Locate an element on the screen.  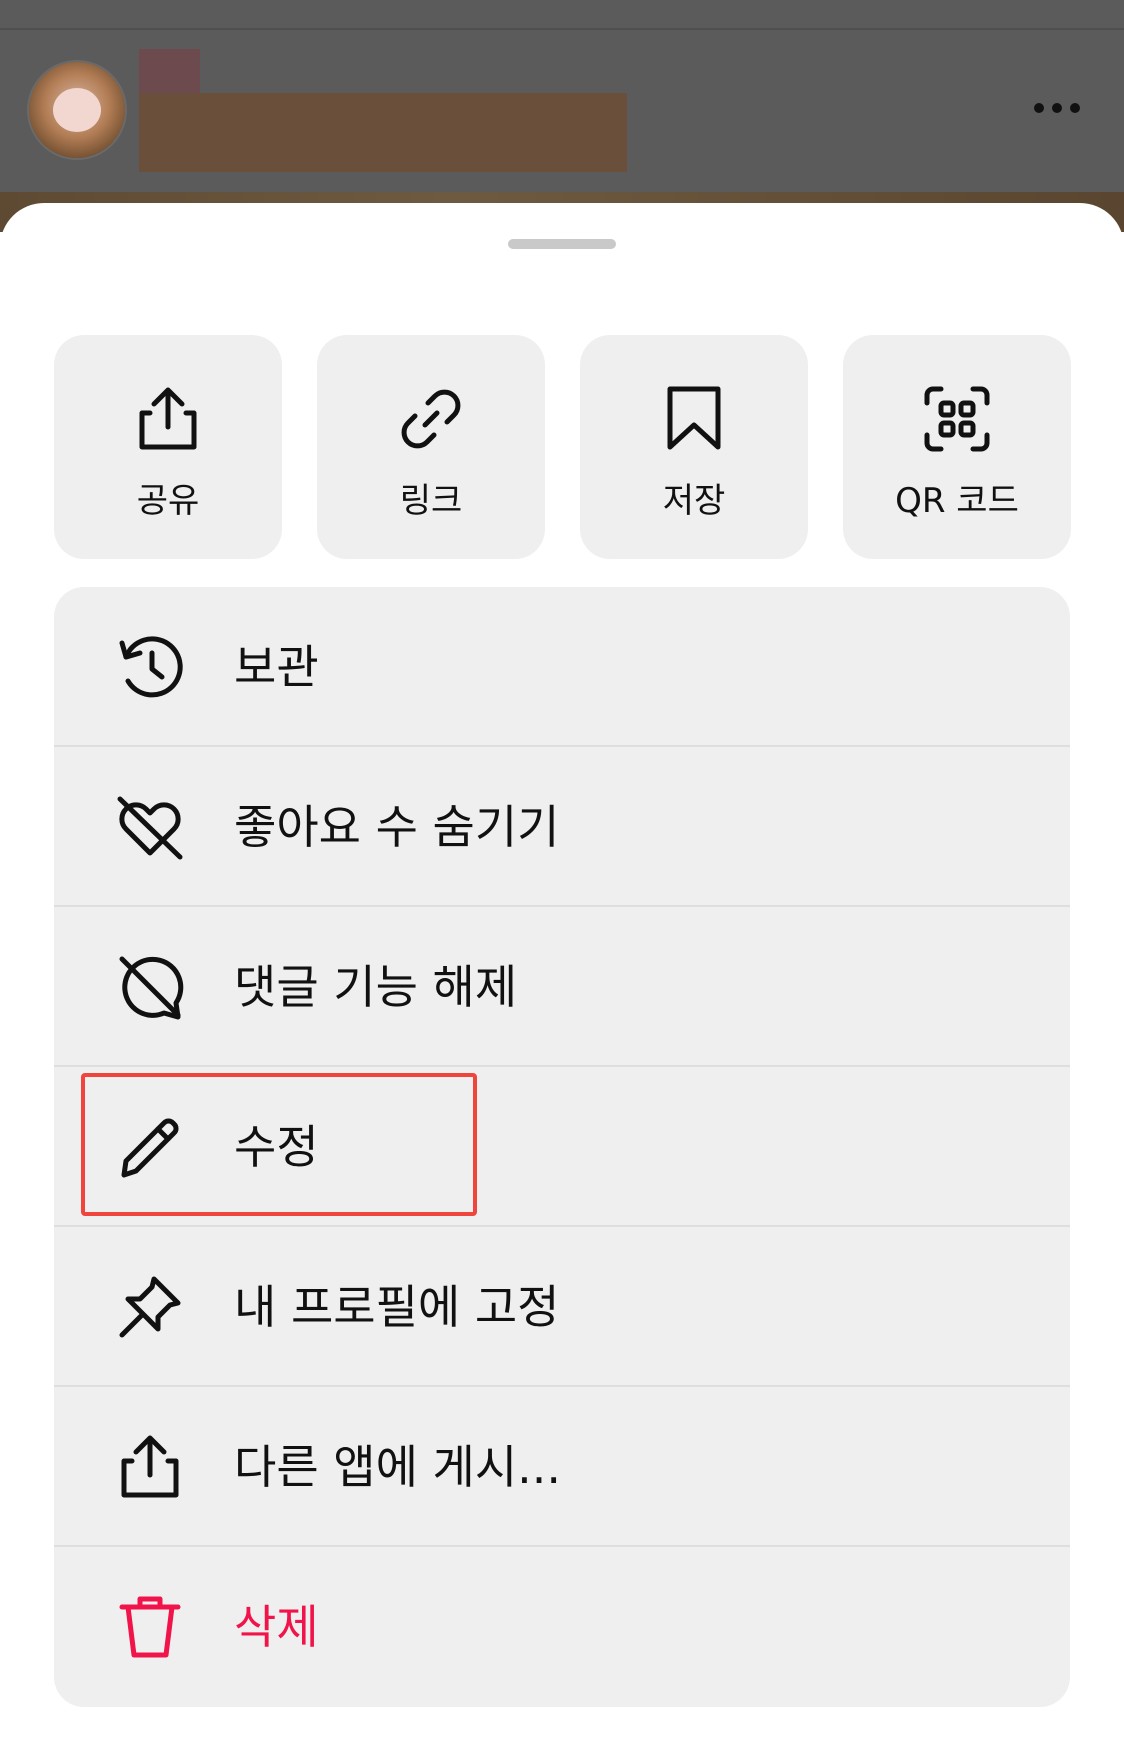
menu-item-archive: 보관 is located at coordinates (562, 667).